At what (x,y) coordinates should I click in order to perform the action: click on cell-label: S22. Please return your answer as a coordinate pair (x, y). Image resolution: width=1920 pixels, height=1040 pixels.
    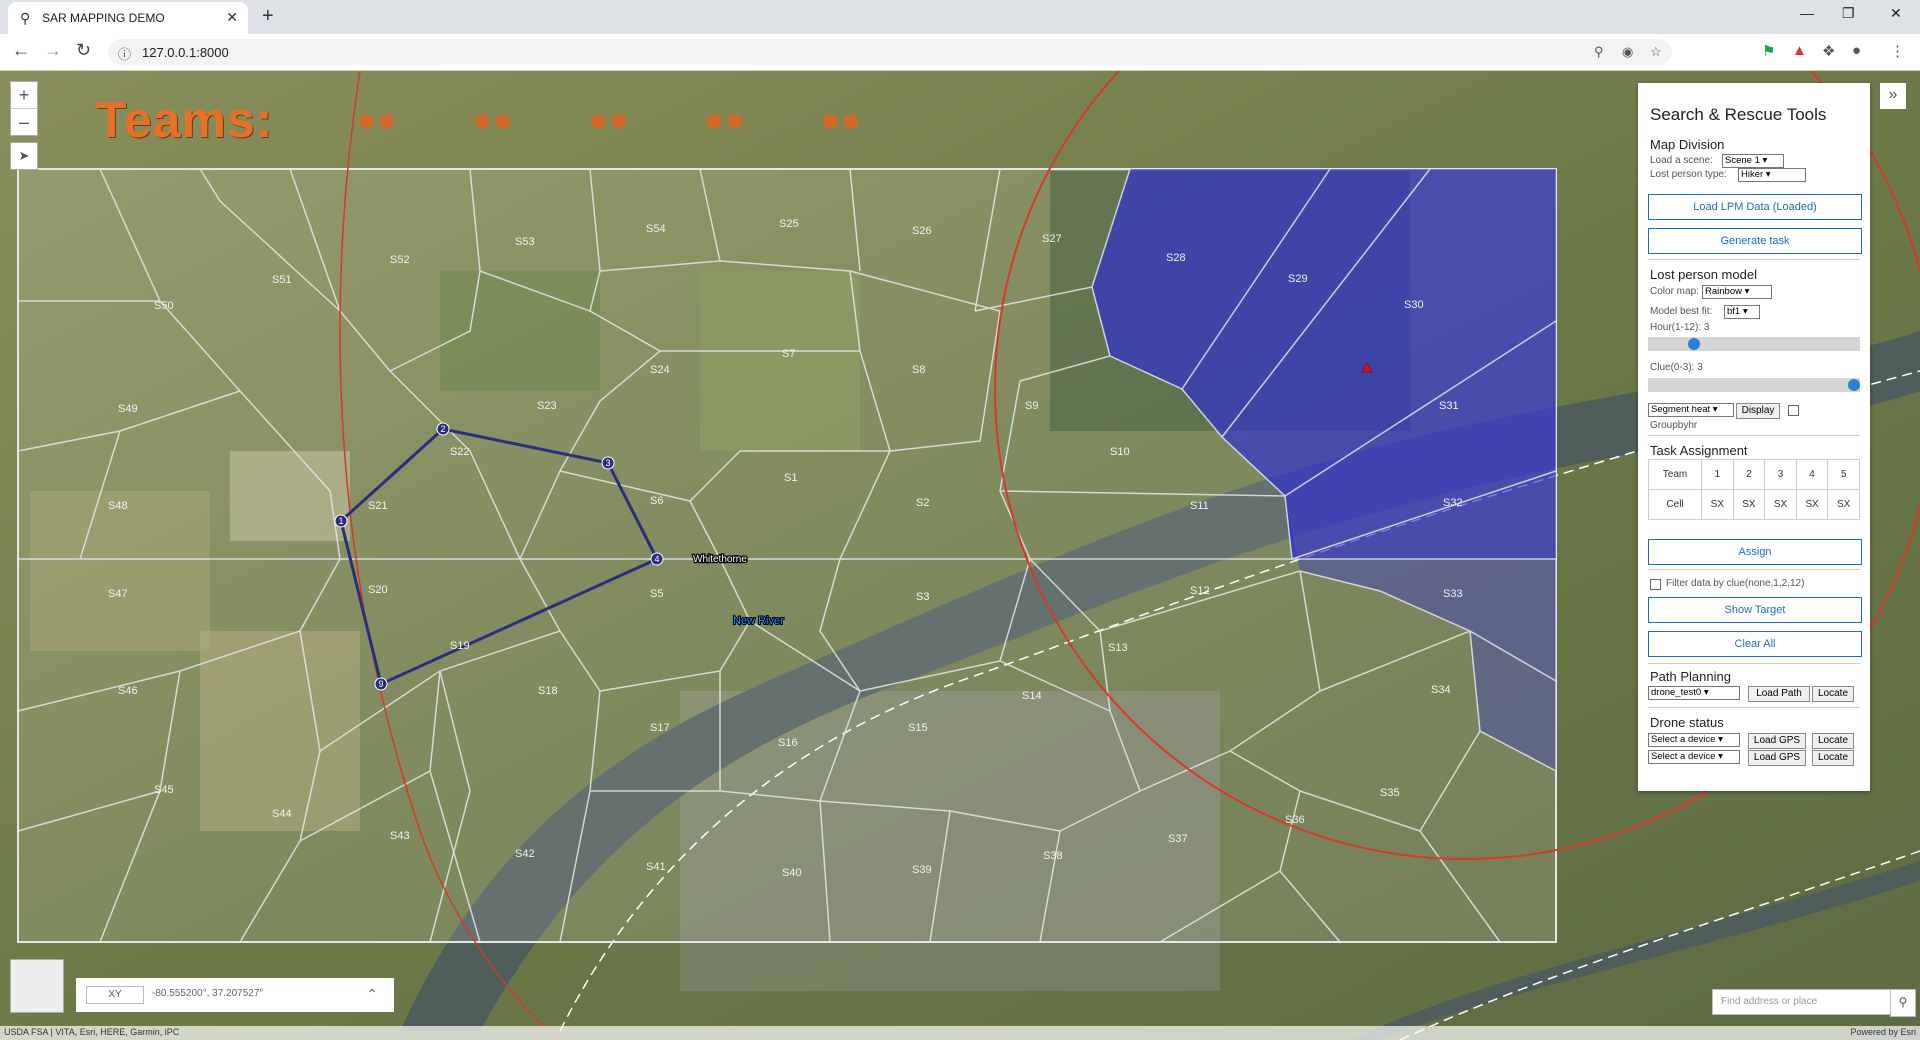
    Looking at the image, I should click on (460, 452).